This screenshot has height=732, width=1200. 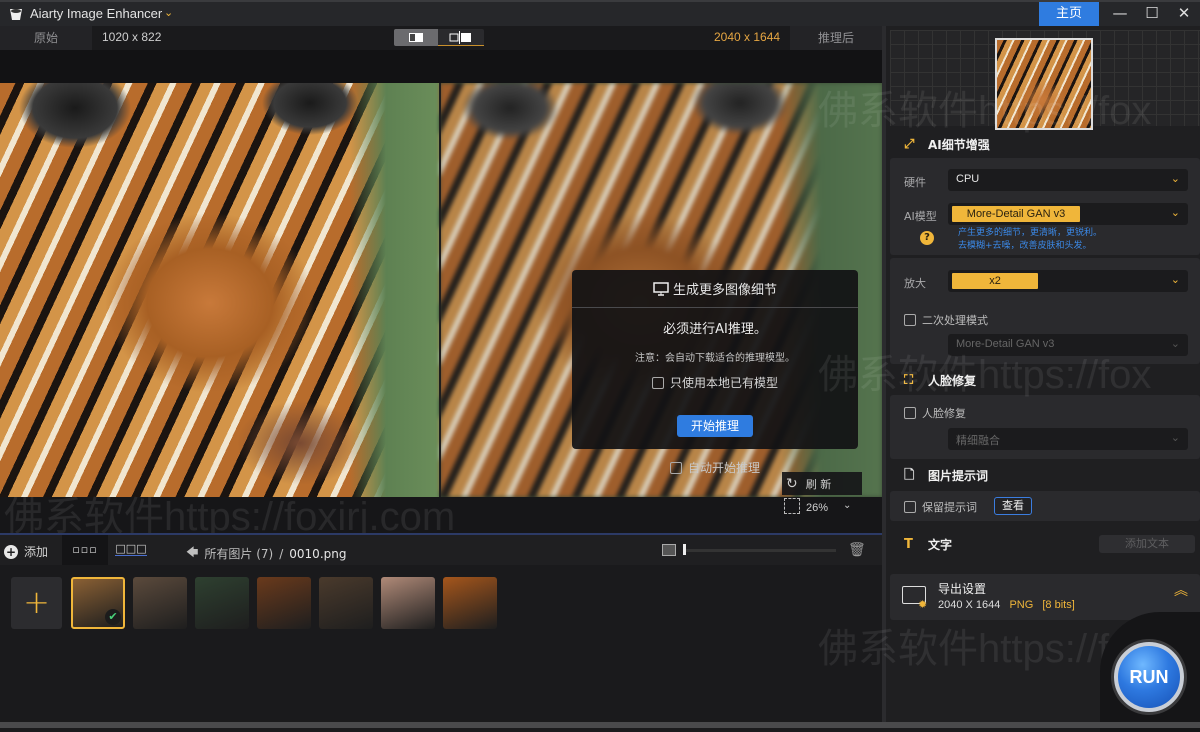 What do you see at coordinates (222, 603) in the screenshot?
I see `thumbnail-jar-forest` at bounding box center [222, 603].